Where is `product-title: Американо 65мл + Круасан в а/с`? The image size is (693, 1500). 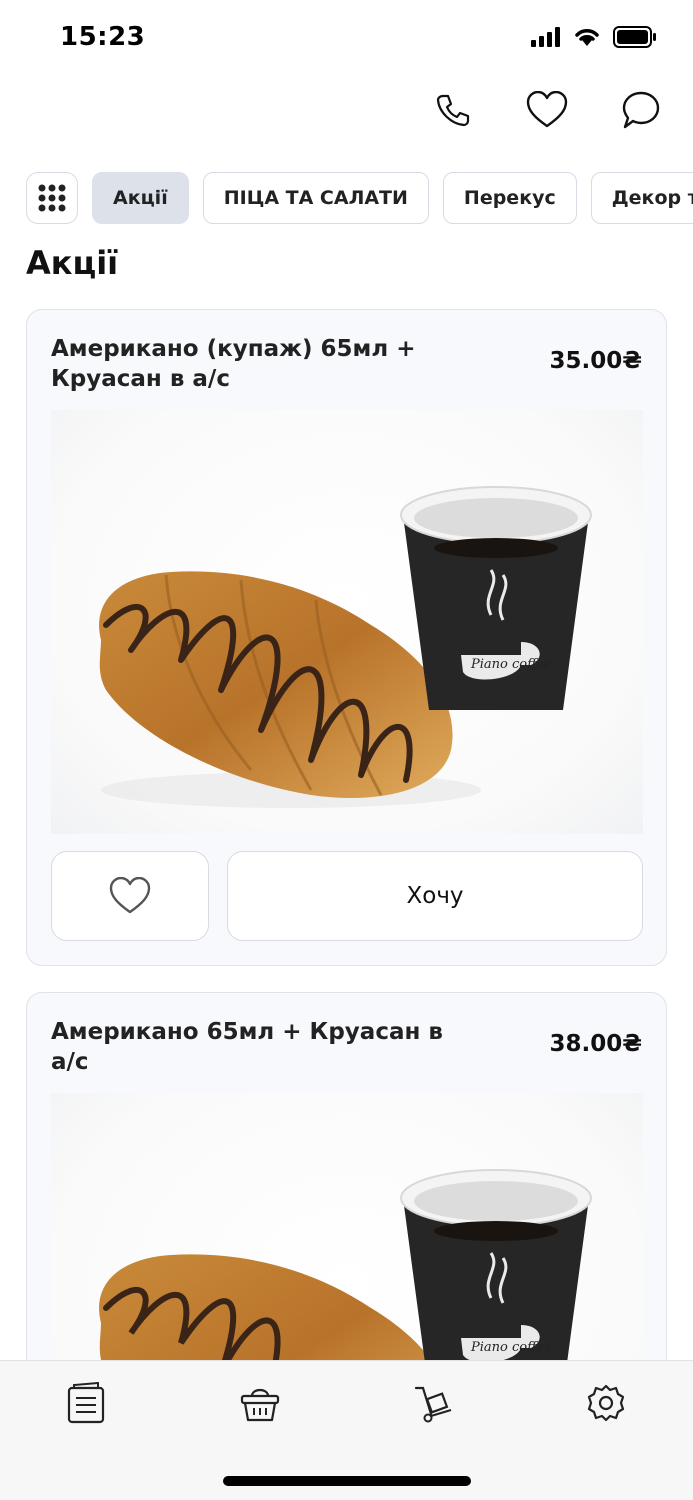
product-title: Американо 65мл + Круасан в а/с is located at coordinates (247, 1047).